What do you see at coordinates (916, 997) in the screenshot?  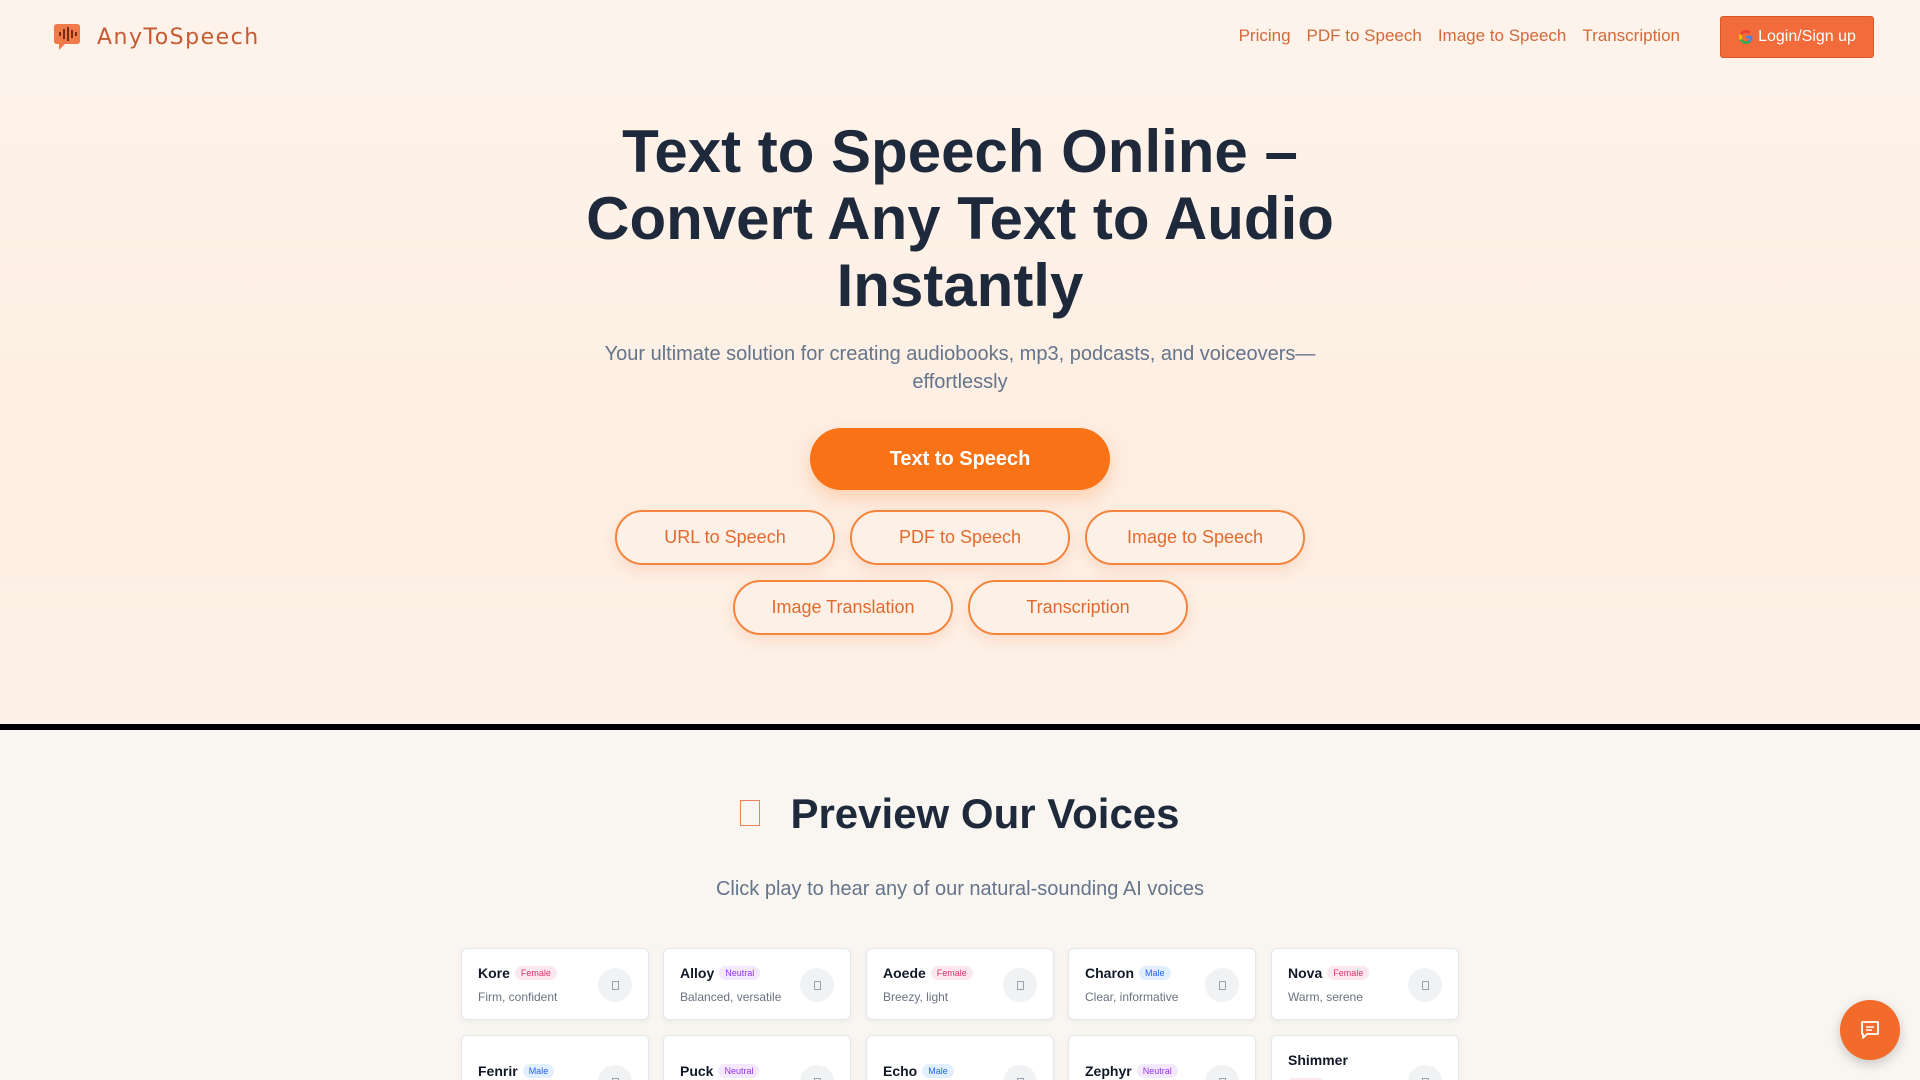 I see `voice-description: Breezy, light` at bounding box center [916, 997].